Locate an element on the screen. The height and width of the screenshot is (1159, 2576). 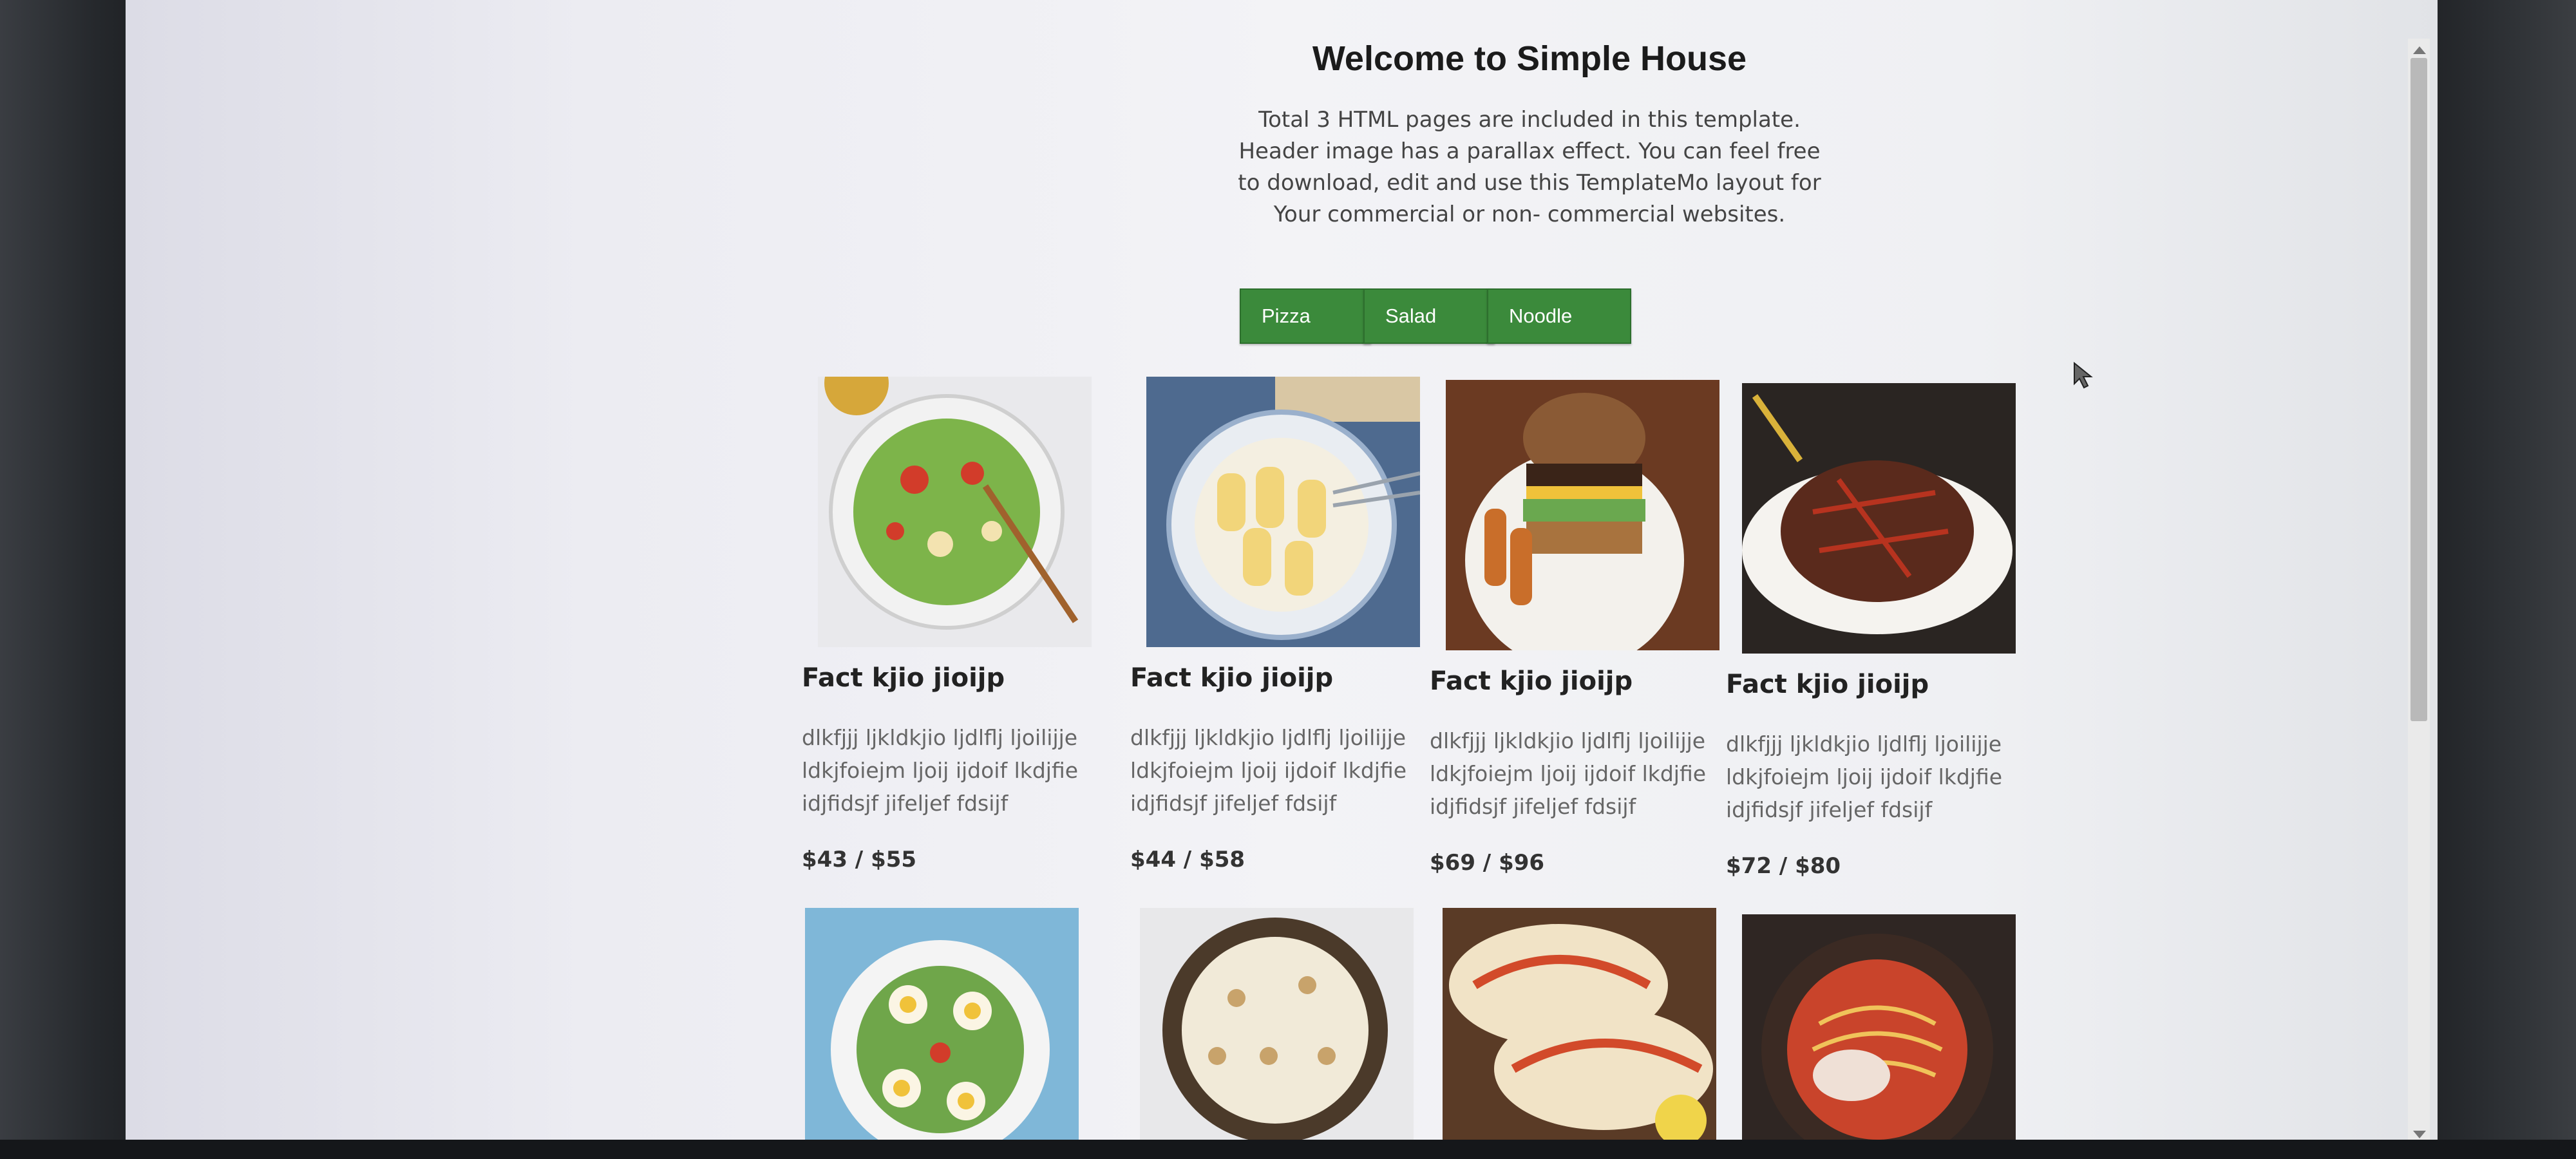
scroll-down-arrow-icon is located at coordinates (2419, 1134).